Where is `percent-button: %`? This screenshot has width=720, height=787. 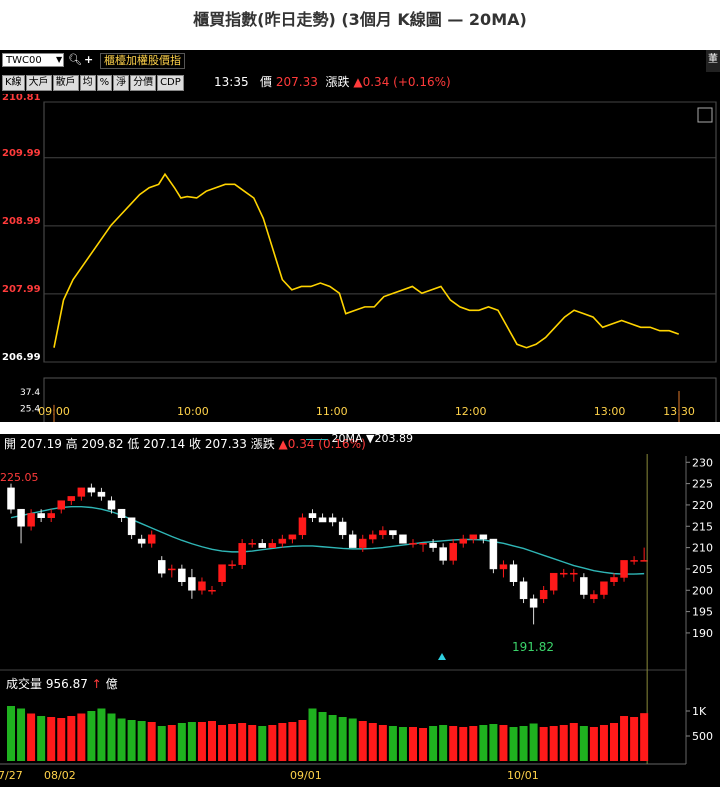 percent-button: % is located at coordinates (104, 83).